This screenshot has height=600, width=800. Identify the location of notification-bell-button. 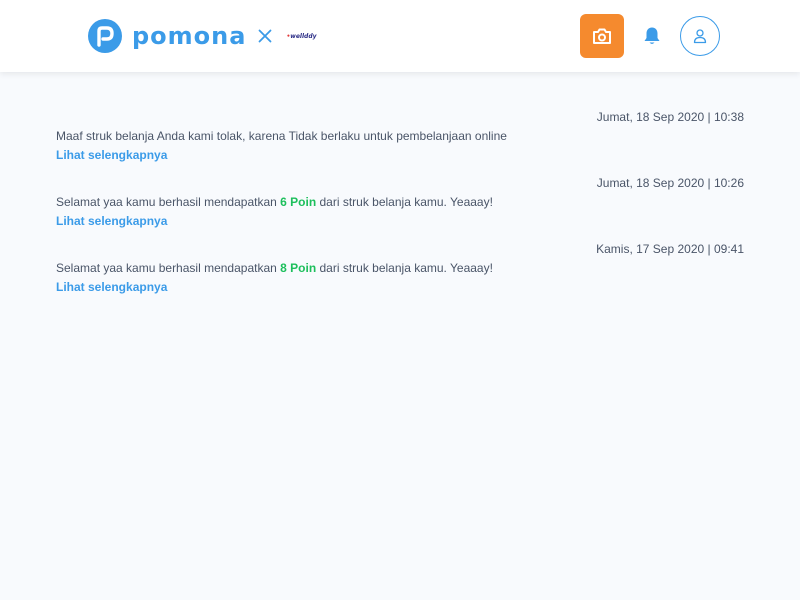
(652, 36).